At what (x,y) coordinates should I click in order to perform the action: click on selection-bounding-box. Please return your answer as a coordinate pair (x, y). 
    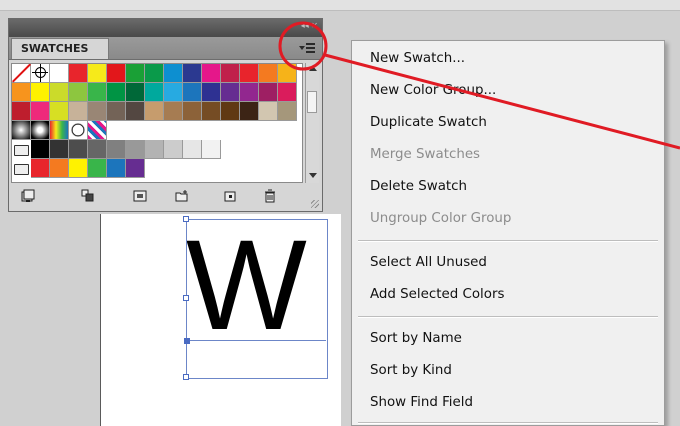
    Looking at the image, I should click on (257, 299).